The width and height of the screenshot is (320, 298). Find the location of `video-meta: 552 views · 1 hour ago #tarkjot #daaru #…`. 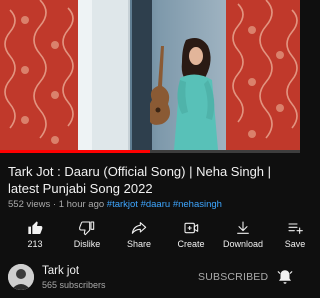

video-meta: 552 views · 1 hour ago #tarkjot #daaru #… is located at coordinates (151, 205).